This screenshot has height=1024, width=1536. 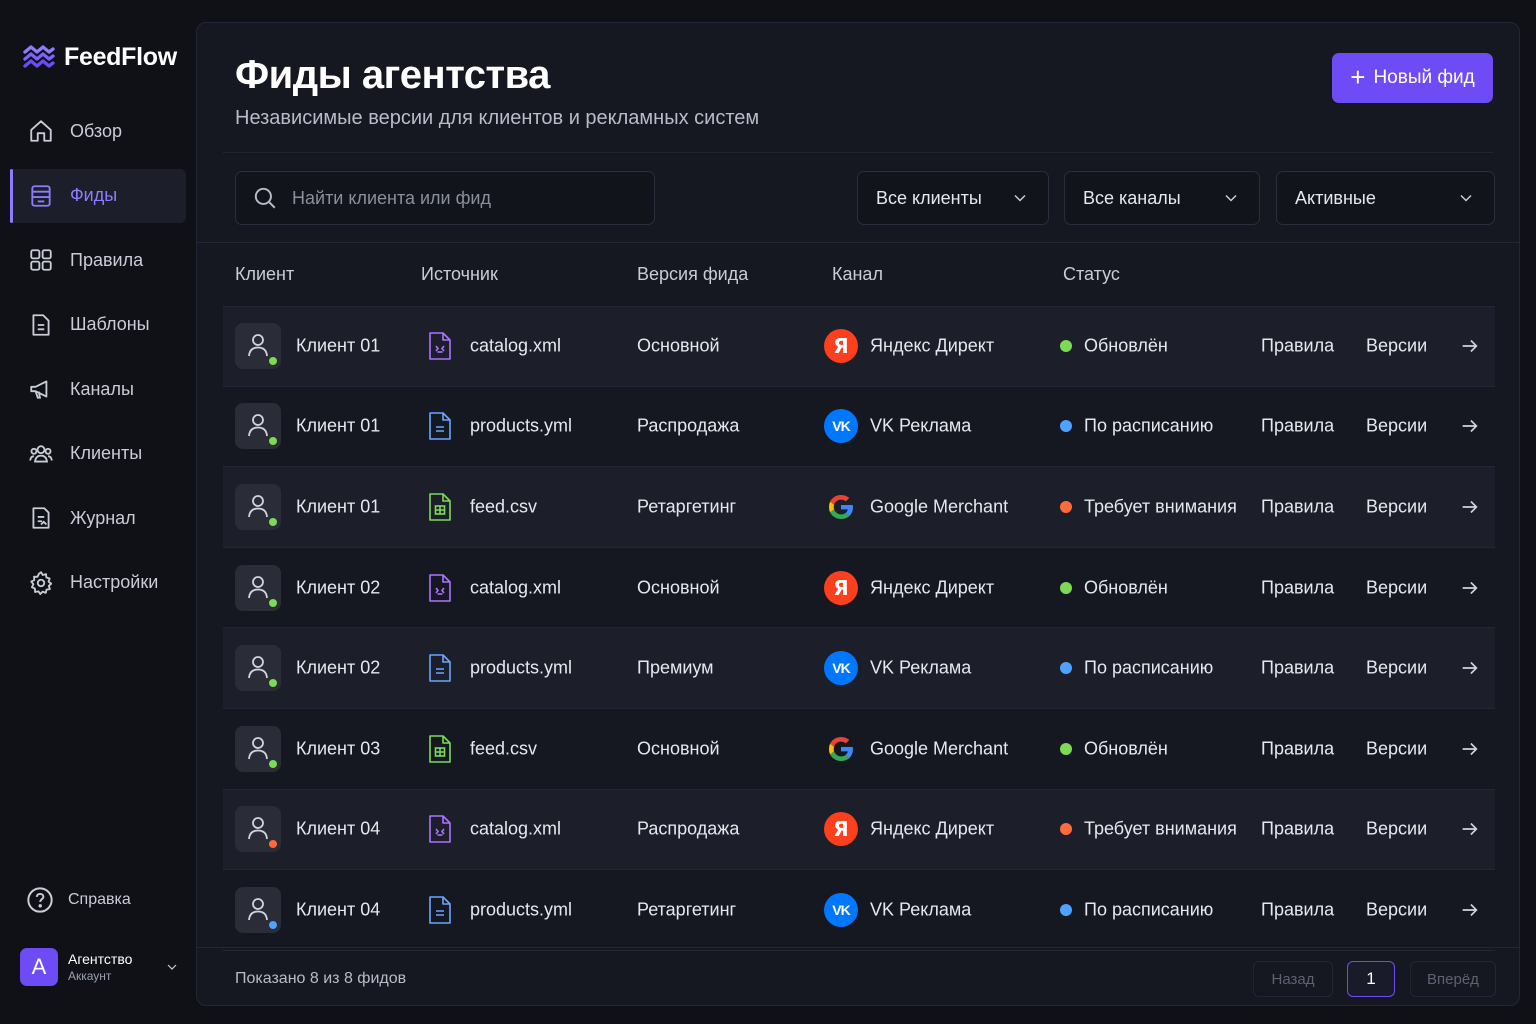 What do you see at coordinates (675, 667) in the screenshot?
I see `feed-version: Премиум` at bounding box center [675, 667].